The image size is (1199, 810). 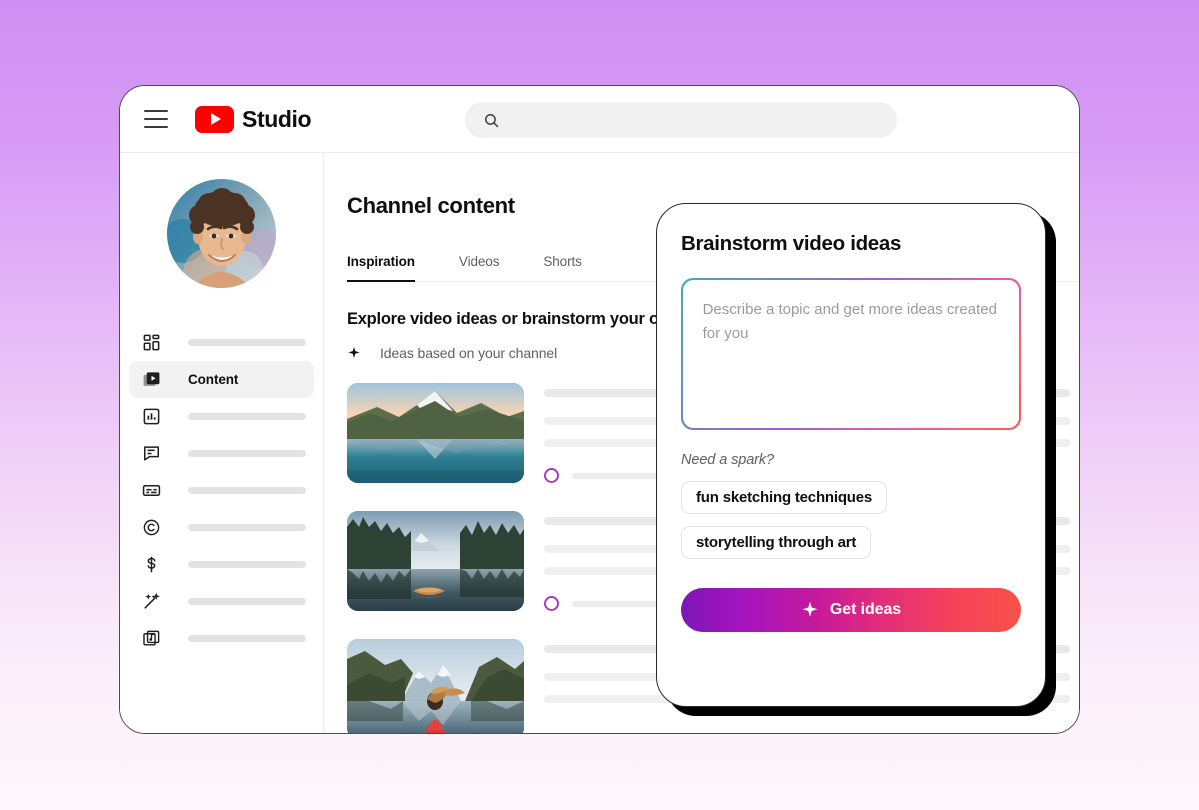 I want to click on sidebar-item-copyright, so click(x=221, y=527).